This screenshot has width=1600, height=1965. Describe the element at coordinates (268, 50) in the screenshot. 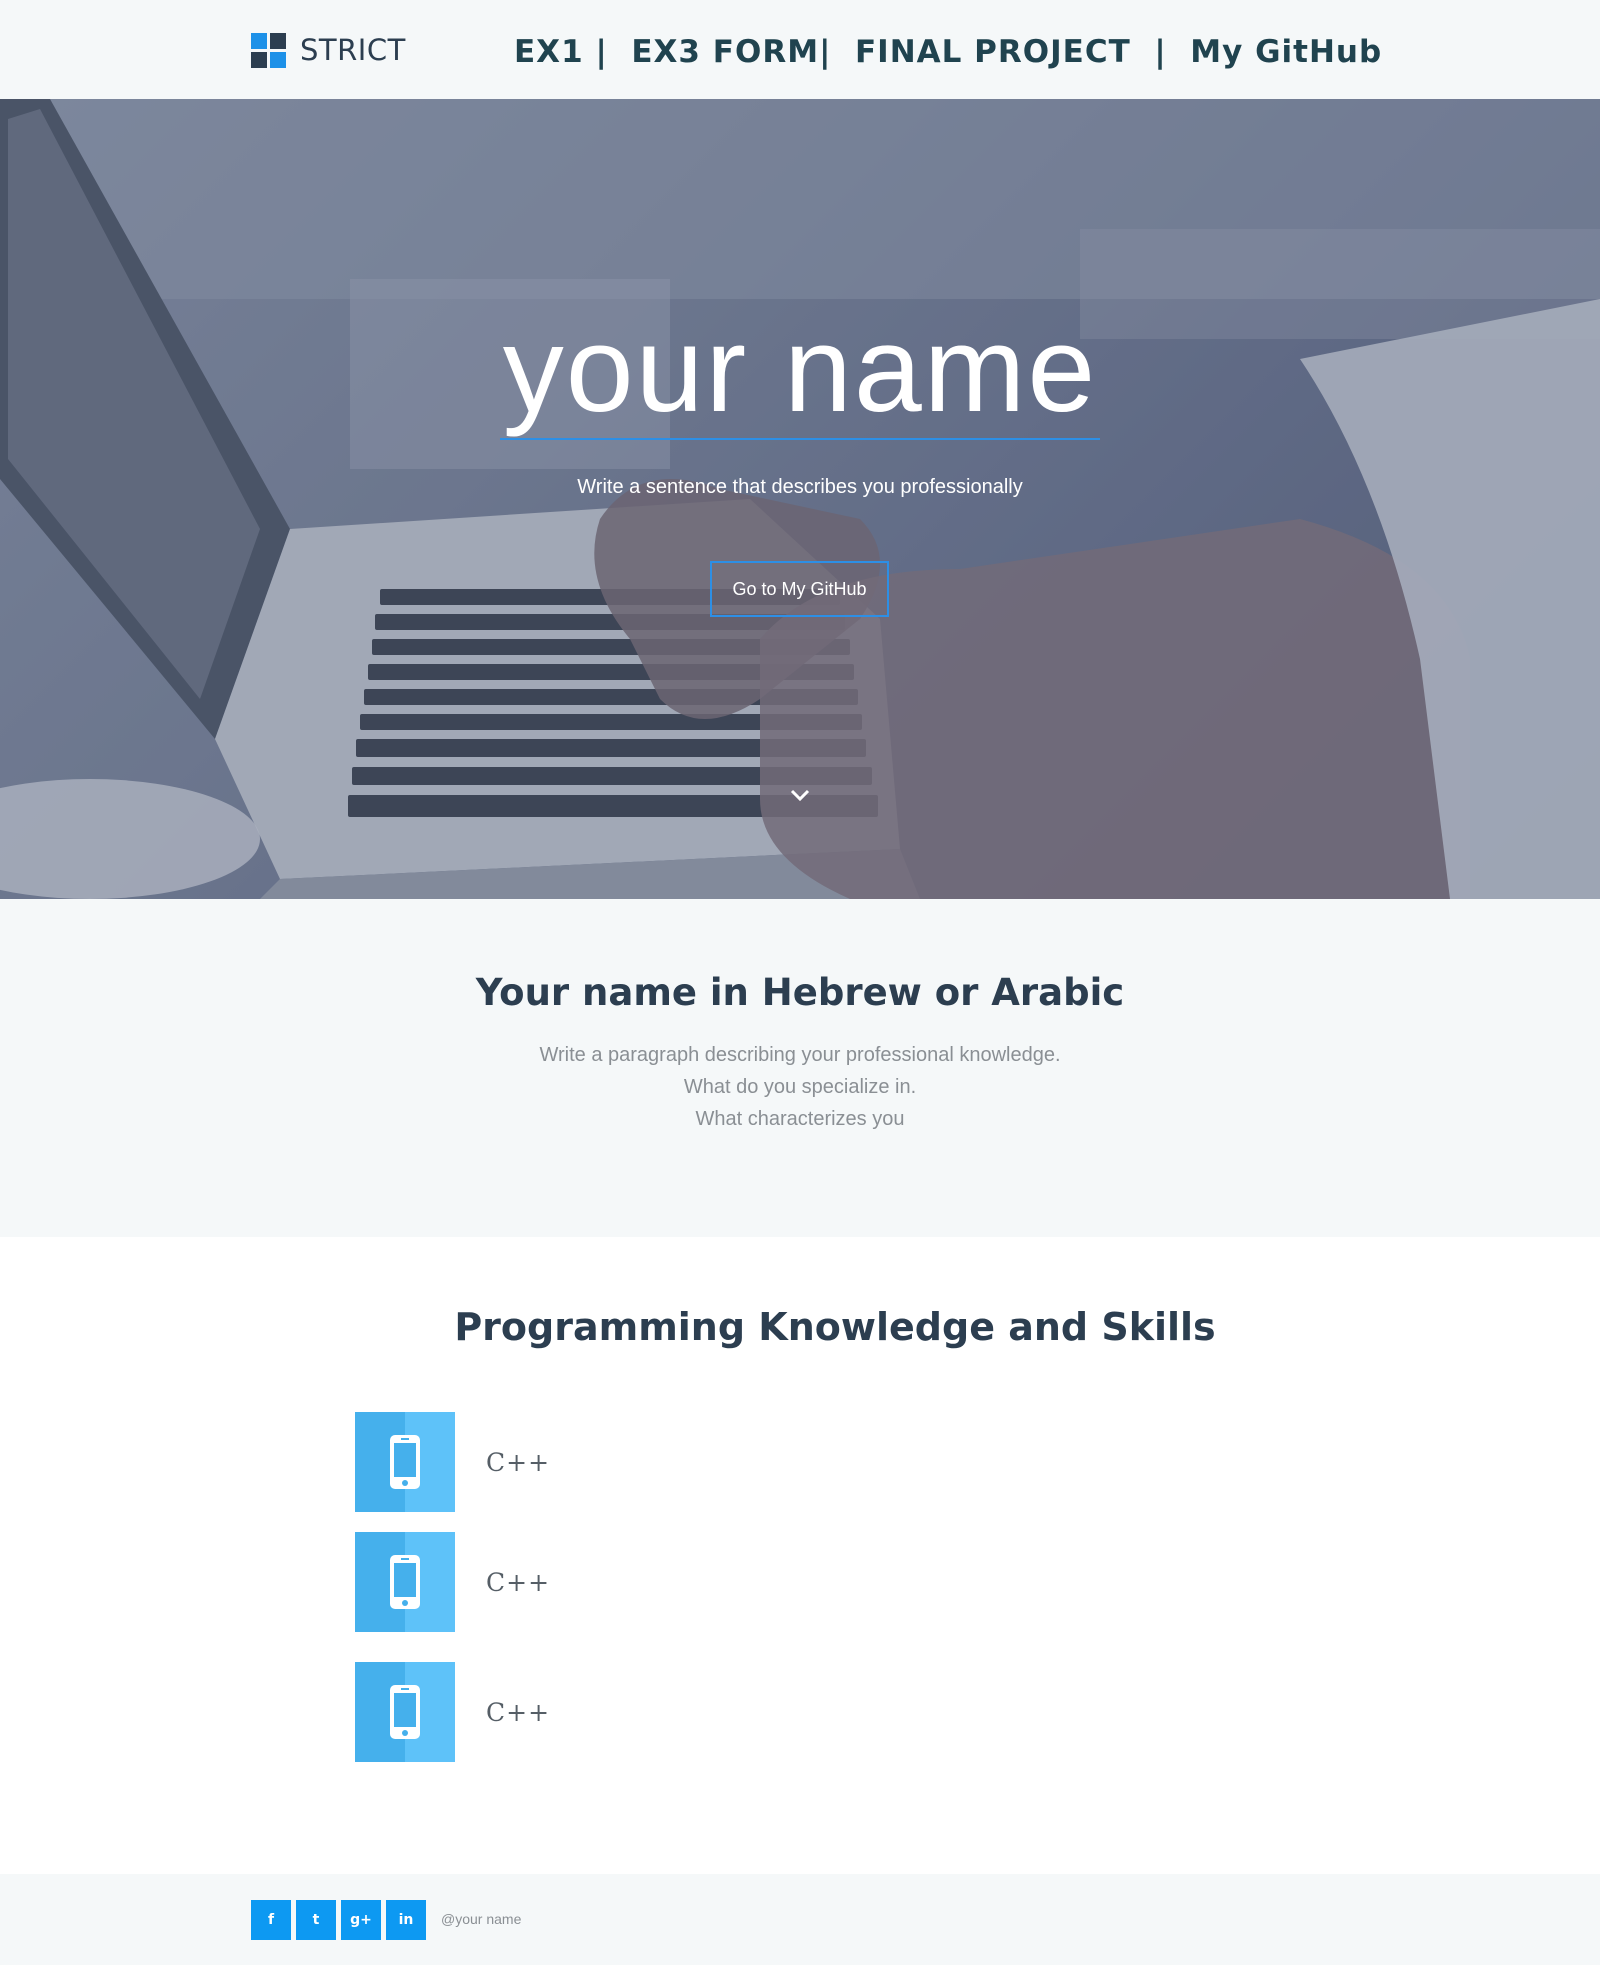

I see `brand-logo-icon` at that location.